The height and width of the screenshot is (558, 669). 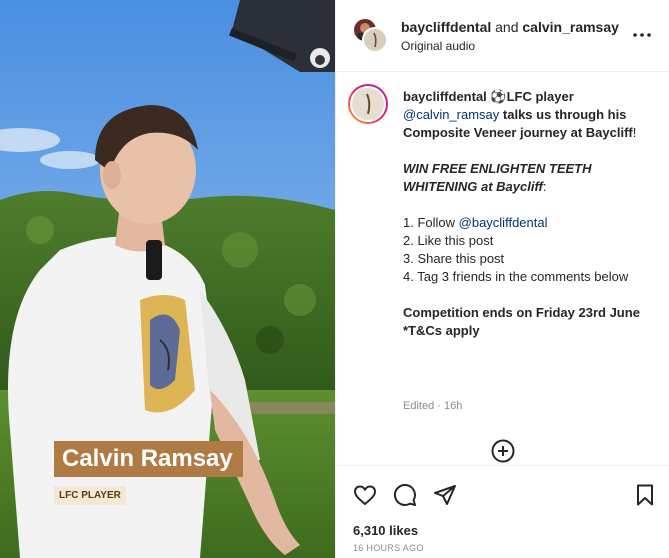 What do you see at coordinates (570, 27) in the screenshot?
I see `account-link: calvin_ramsay` at bounding box center [570, 27].